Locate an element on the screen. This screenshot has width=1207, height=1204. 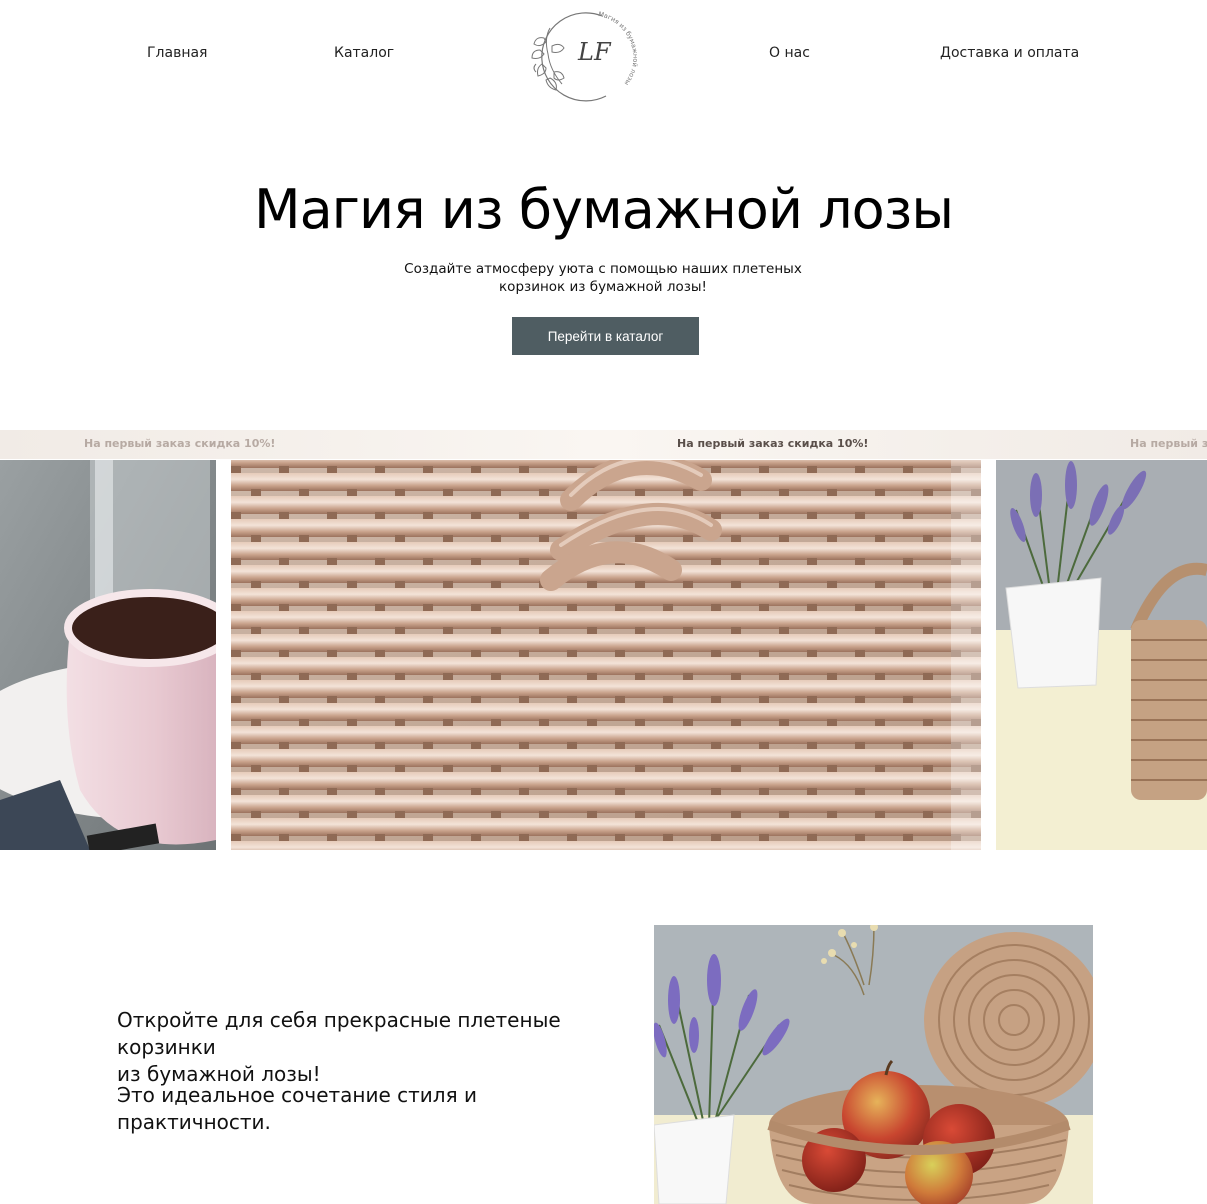
featured-photo-apples is located at coordinates (873, 1064).